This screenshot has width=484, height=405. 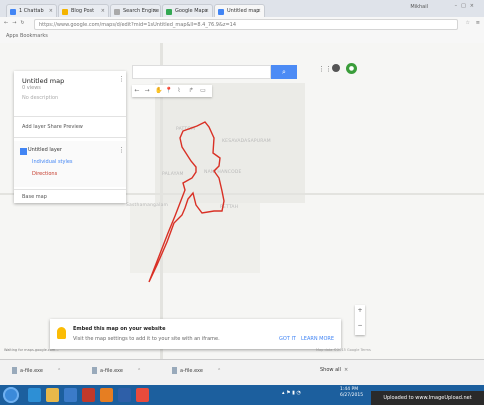 What do you see at coordinates (291, 393) in the screenshot?
I see `system-tray: ▴ ⚑ ▮ ◔` at bounding box center [291, 393].